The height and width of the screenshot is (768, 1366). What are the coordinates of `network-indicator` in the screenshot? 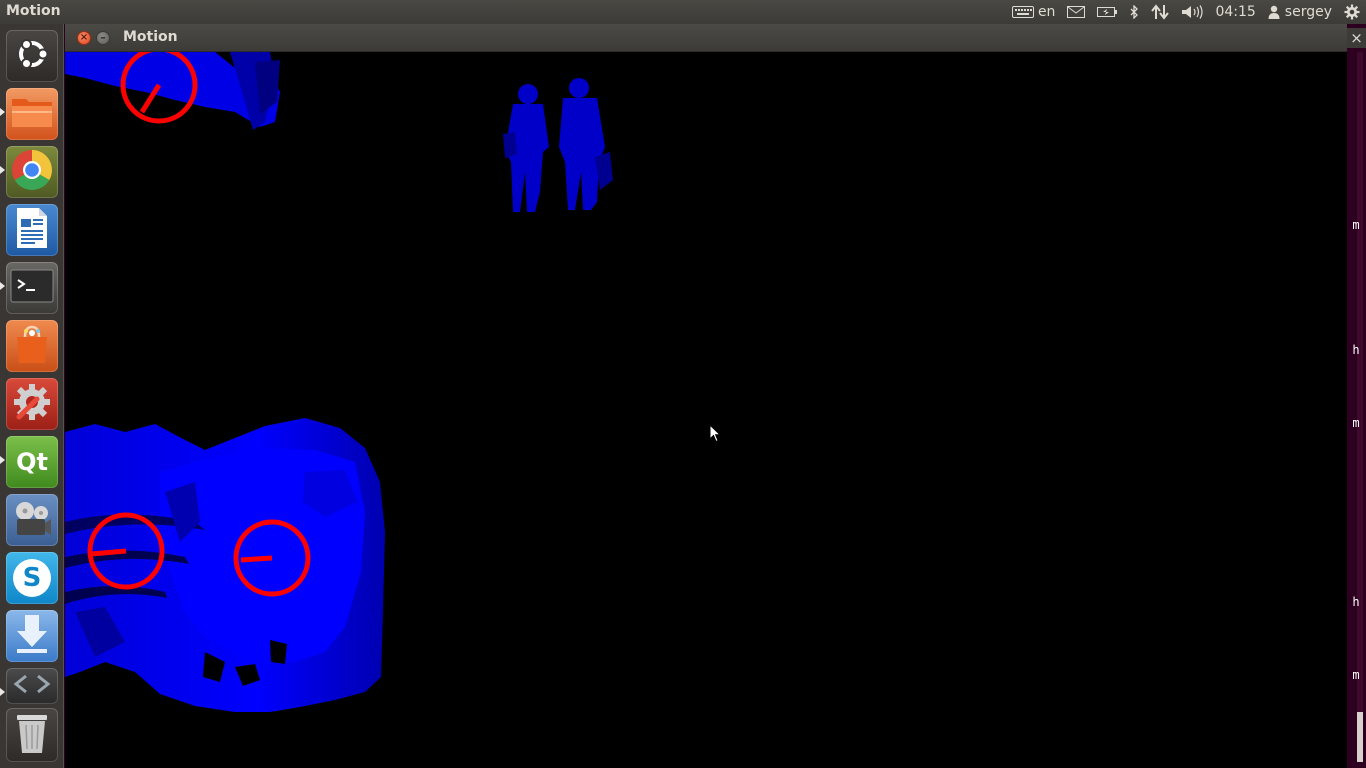 It's located at (1160, 12).